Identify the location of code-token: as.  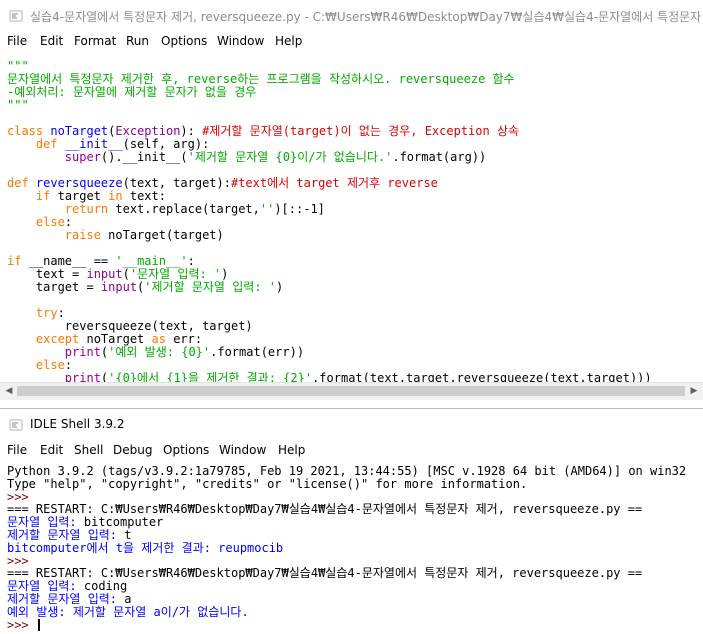
(162, 339).